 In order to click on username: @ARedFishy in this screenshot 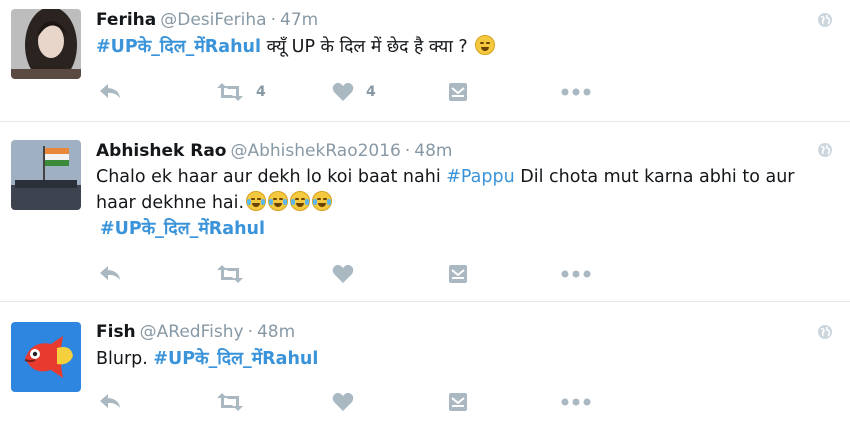, I will do `click(192, 332)`.